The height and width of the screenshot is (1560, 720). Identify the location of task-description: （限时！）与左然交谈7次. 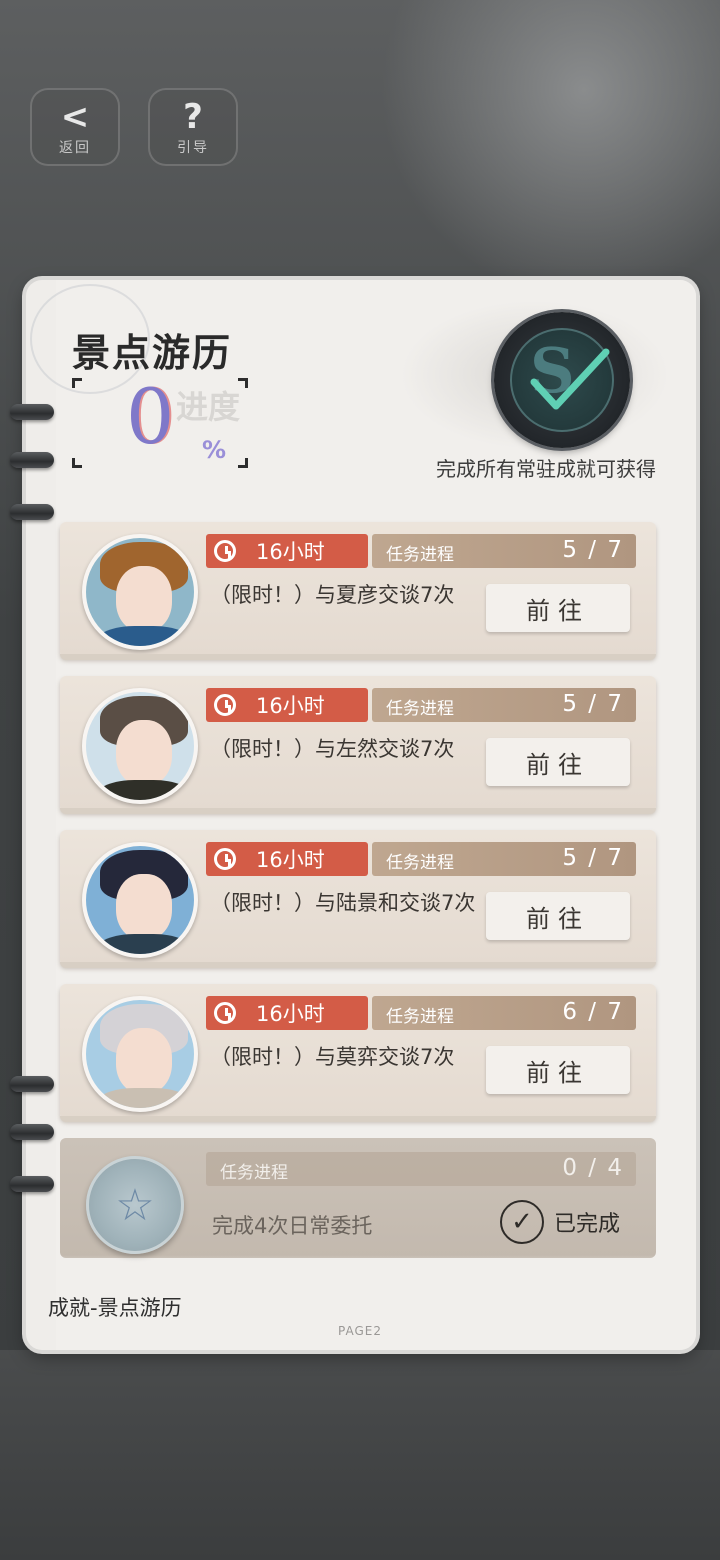
(332, 749).